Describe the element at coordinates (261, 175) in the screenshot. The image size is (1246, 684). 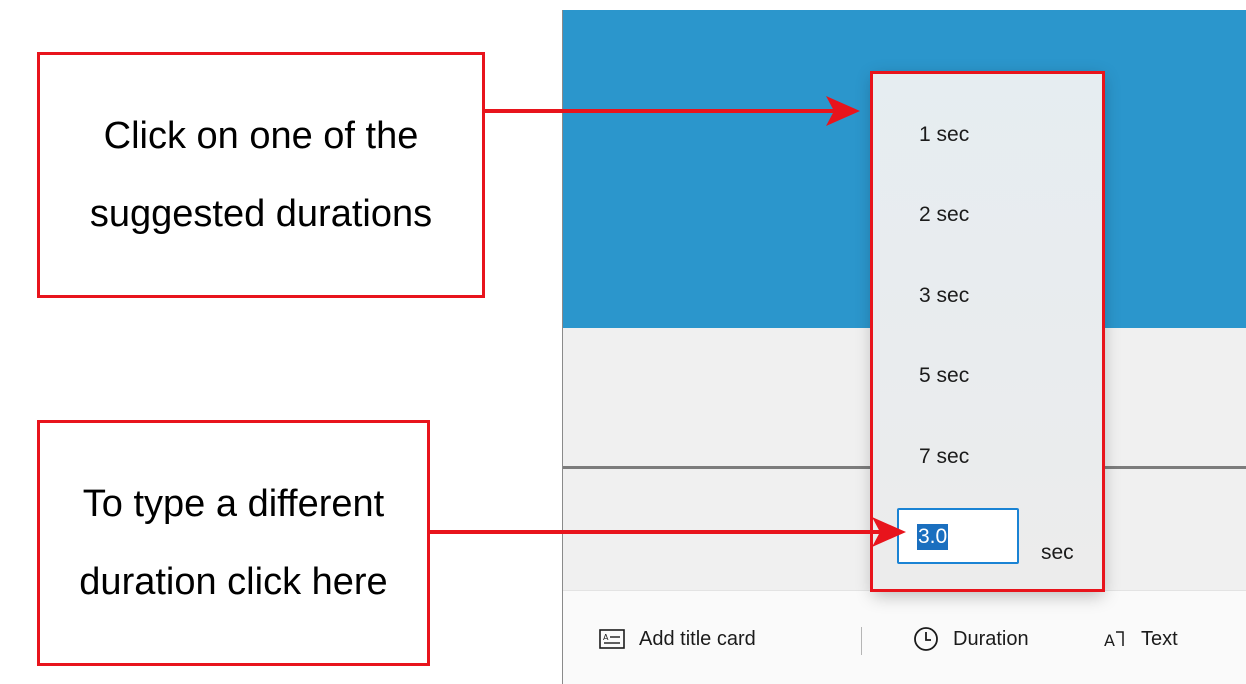
I see `callout-suggested-durations: Click on one of the suggested durations` at that location.